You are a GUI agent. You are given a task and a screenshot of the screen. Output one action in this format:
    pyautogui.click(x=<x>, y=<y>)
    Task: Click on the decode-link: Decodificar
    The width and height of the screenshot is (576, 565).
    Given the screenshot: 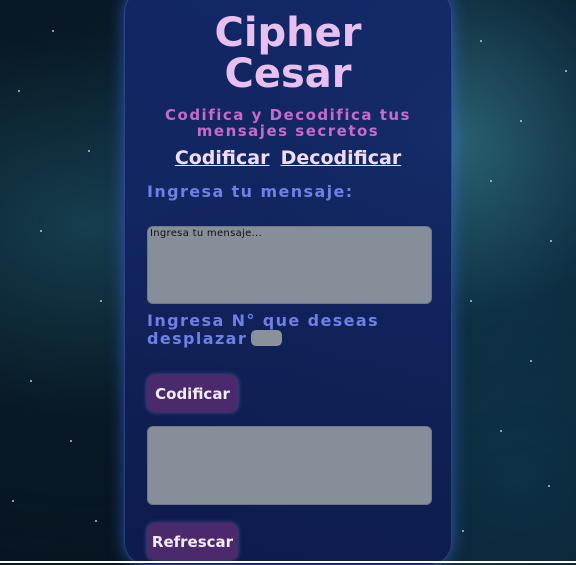 What is the action you would take?
    pyautogui.click(x=341, y=158)
    